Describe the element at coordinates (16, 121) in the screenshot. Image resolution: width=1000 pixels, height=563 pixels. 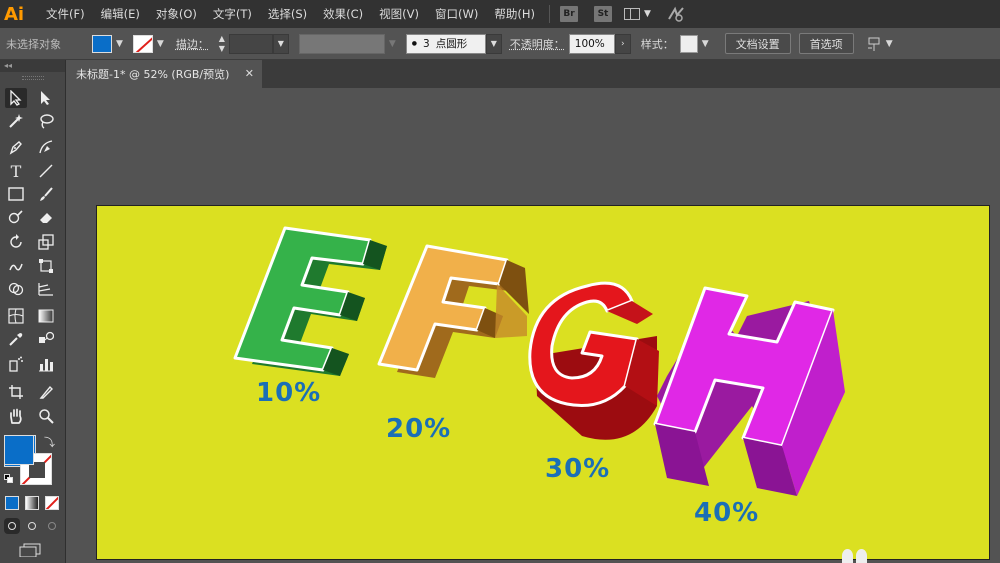
I see `magic-wand-tool-icon` at that location.